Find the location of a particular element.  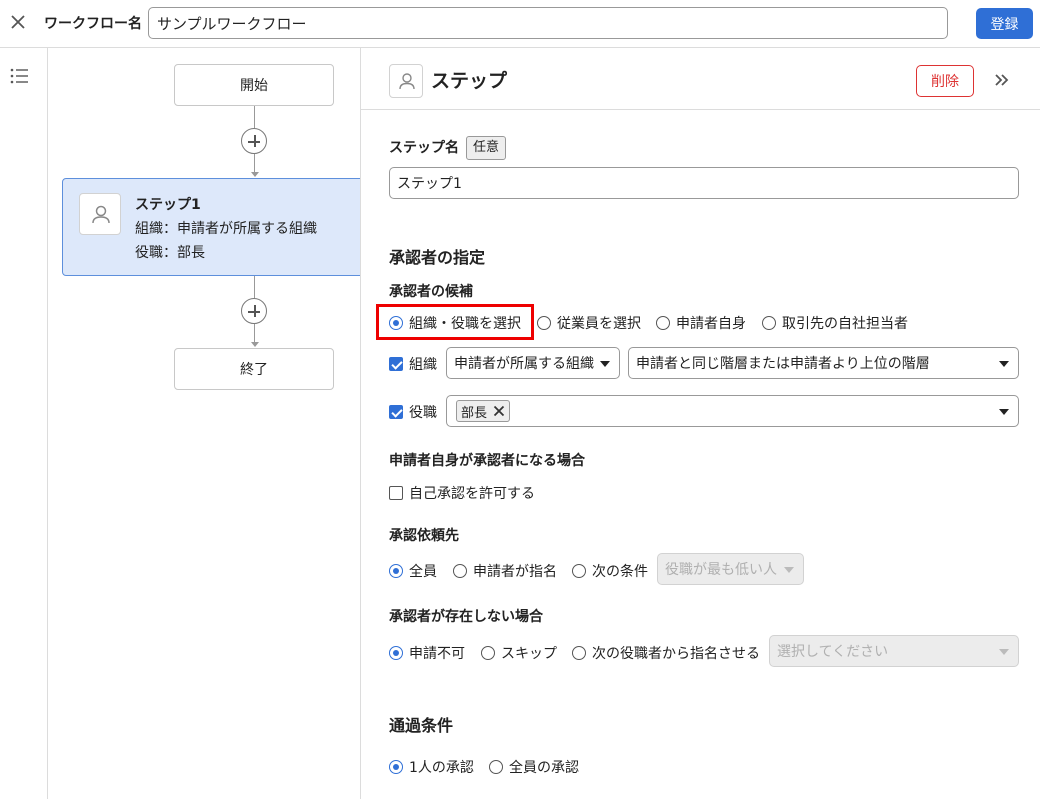

radio-applicant-designates: 申請者が指名 is located at coordinates (505, 571).